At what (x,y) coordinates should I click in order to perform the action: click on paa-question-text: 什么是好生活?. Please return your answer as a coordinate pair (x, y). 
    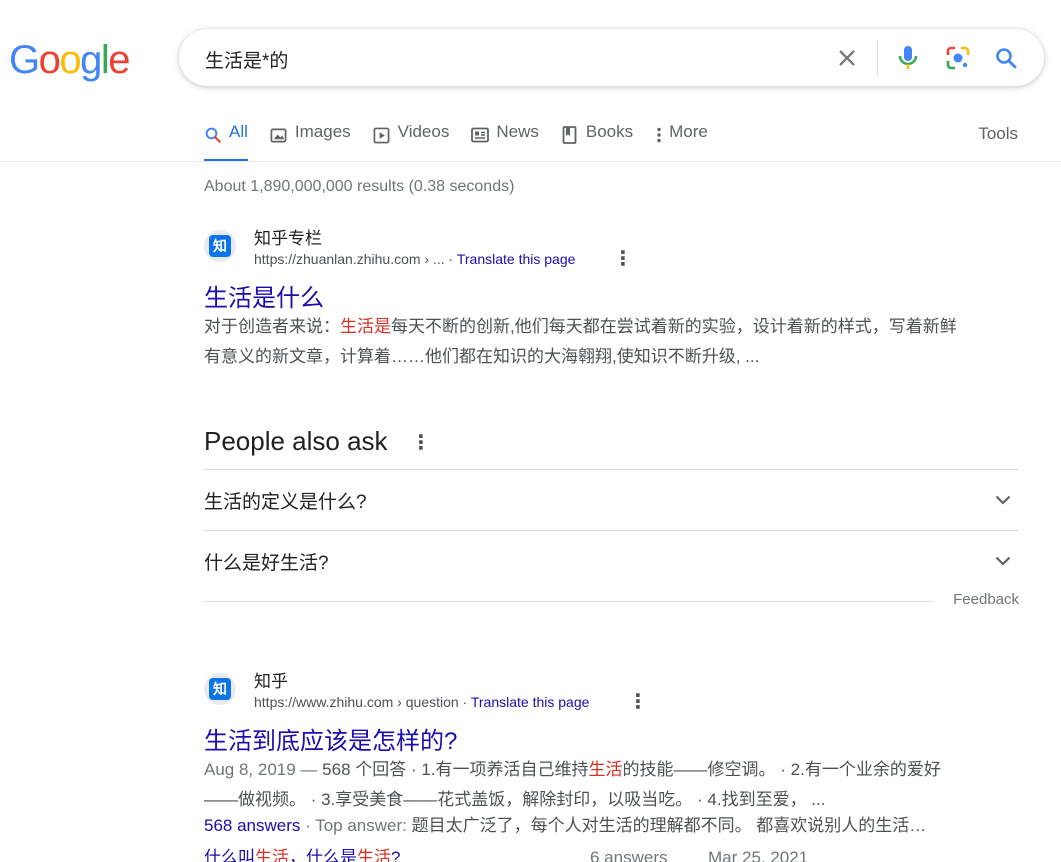
    Looking at the image, I should click on (266, 563).